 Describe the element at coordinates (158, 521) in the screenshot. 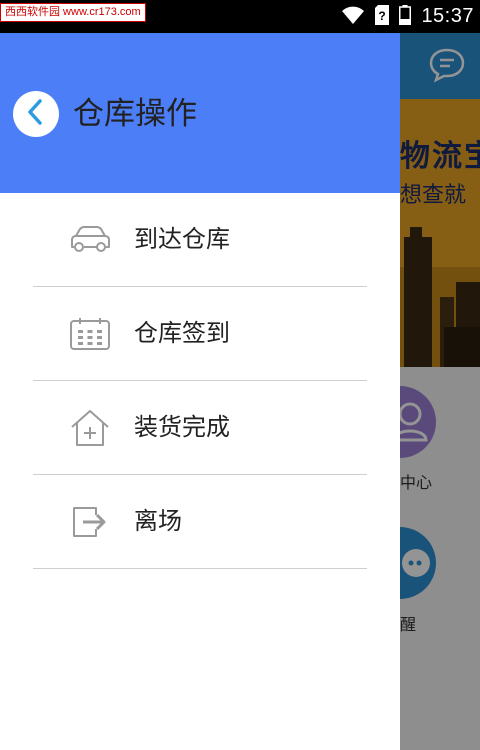

I see `menu-item-label: 离场` at that location.